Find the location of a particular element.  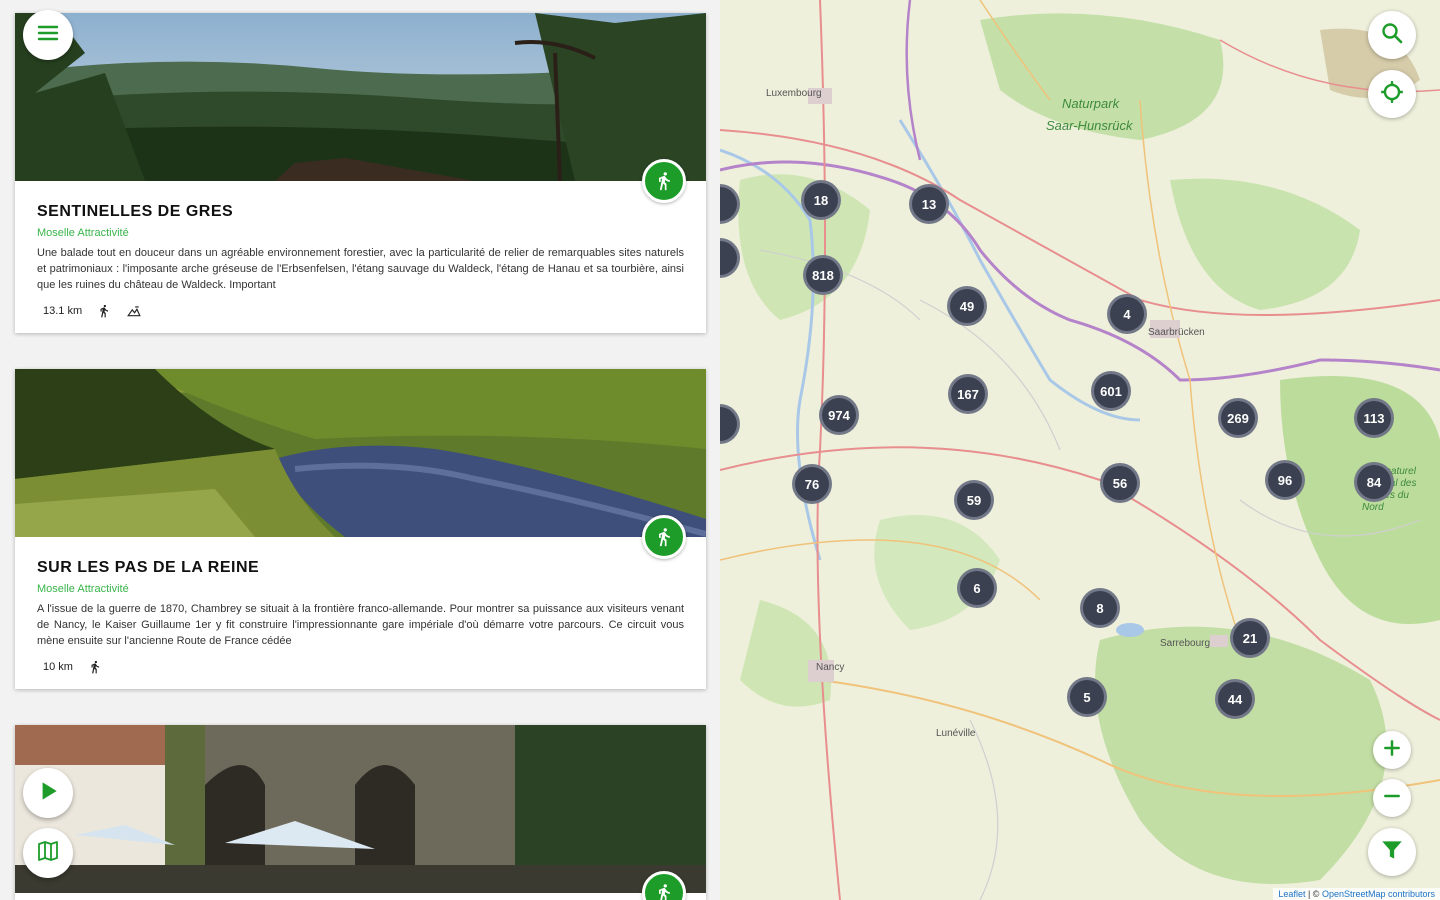

trail-meta: 10 km is located at coordinates (360, 667).